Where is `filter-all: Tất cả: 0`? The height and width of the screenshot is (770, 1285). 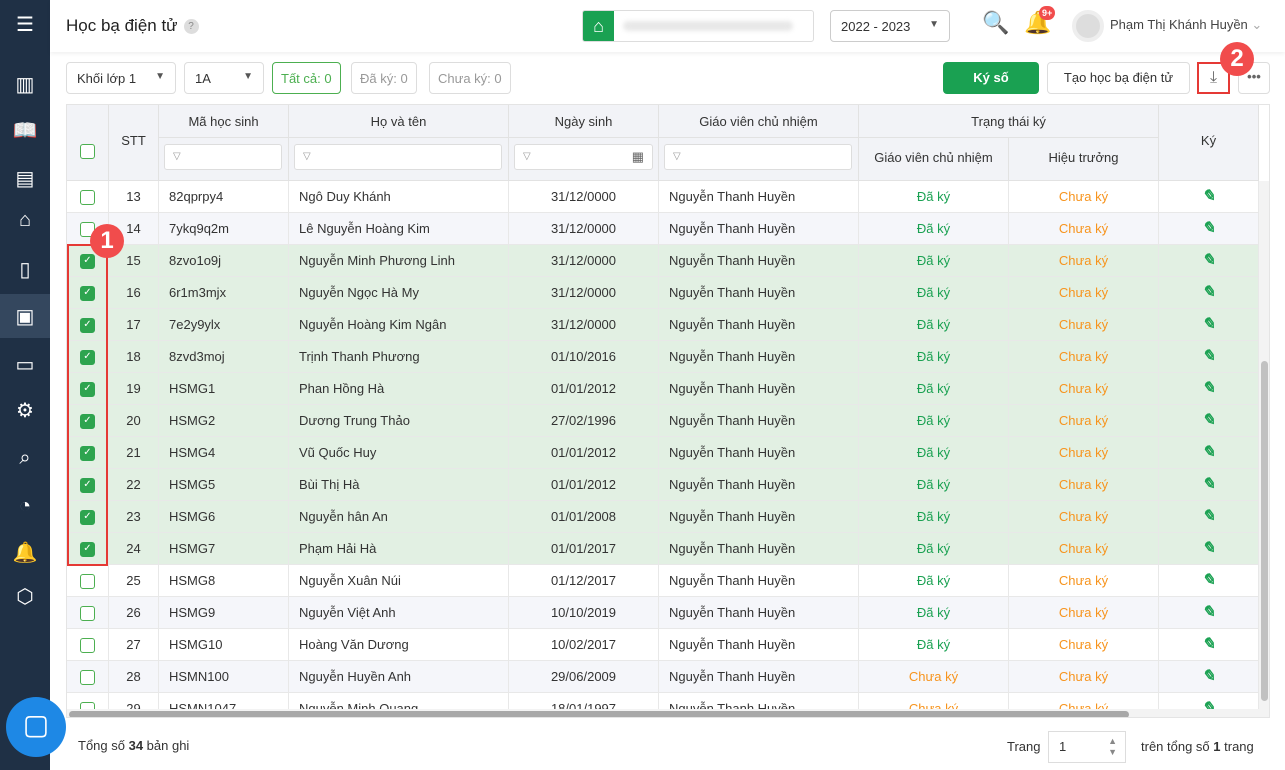 filter-all: Tất cả: 0 is located at coordinates (306, 78).